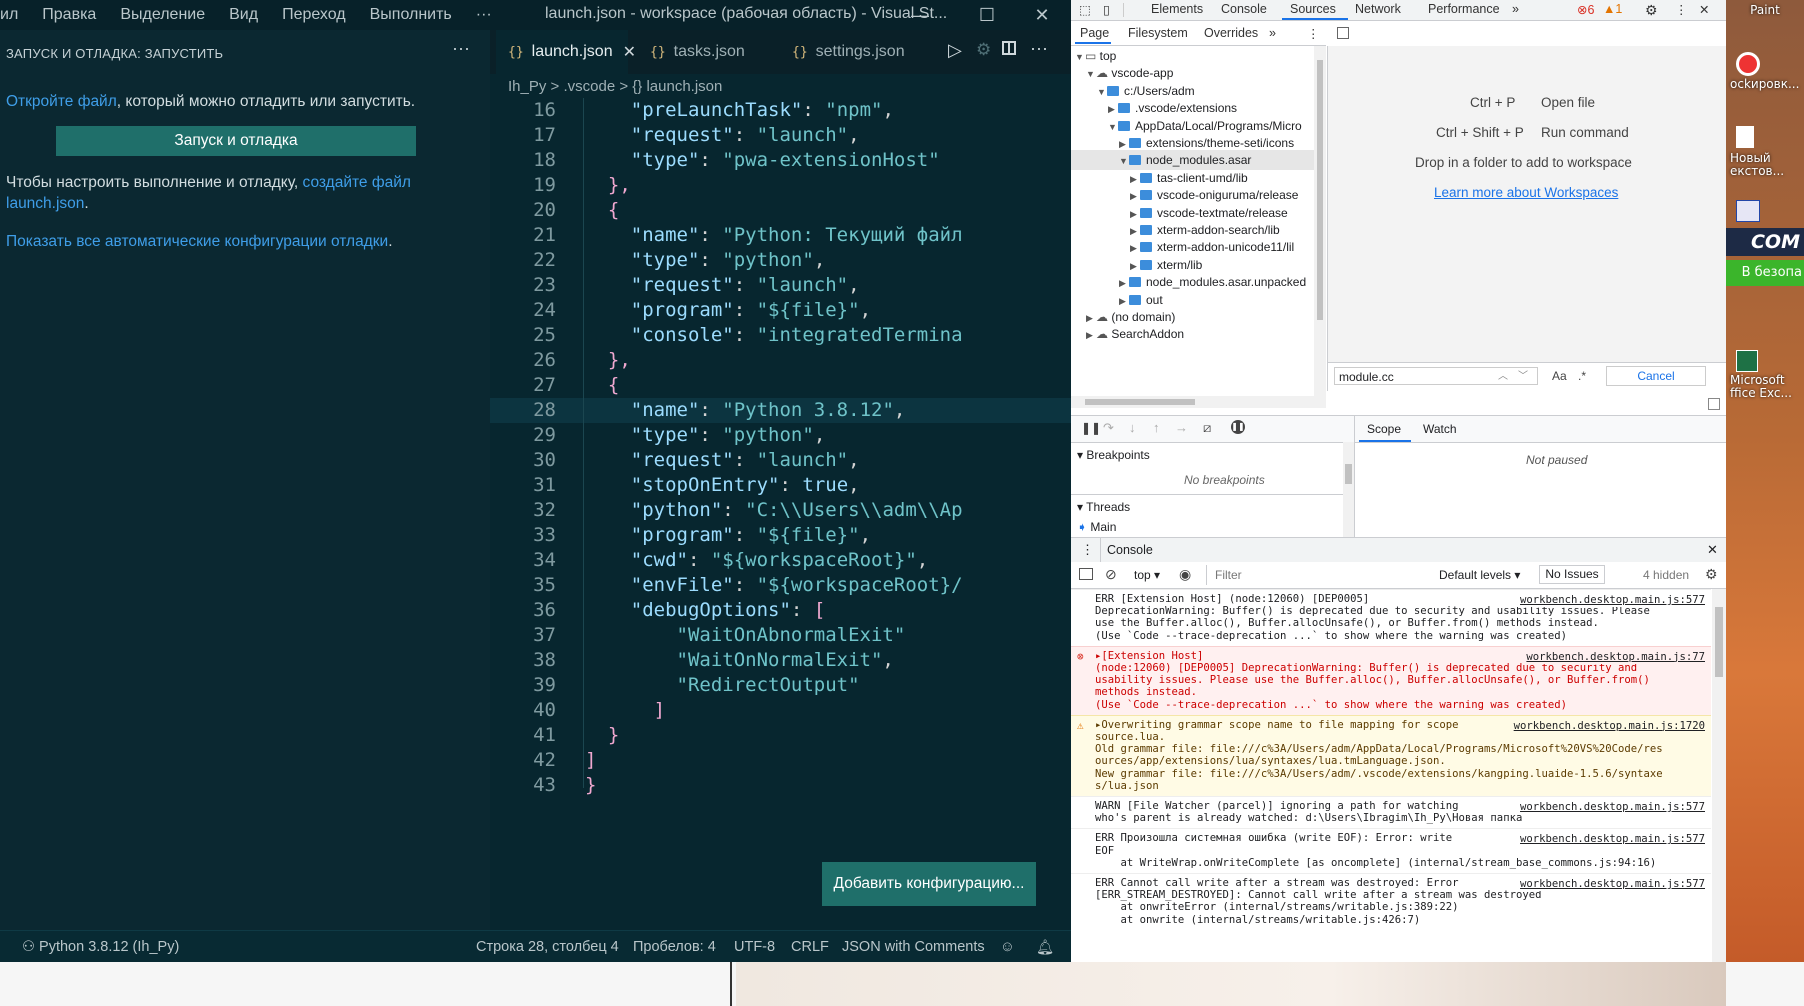 This screenshot has width=1804, height=1006. I want to click on more-tabs: », so click(1515, 9).